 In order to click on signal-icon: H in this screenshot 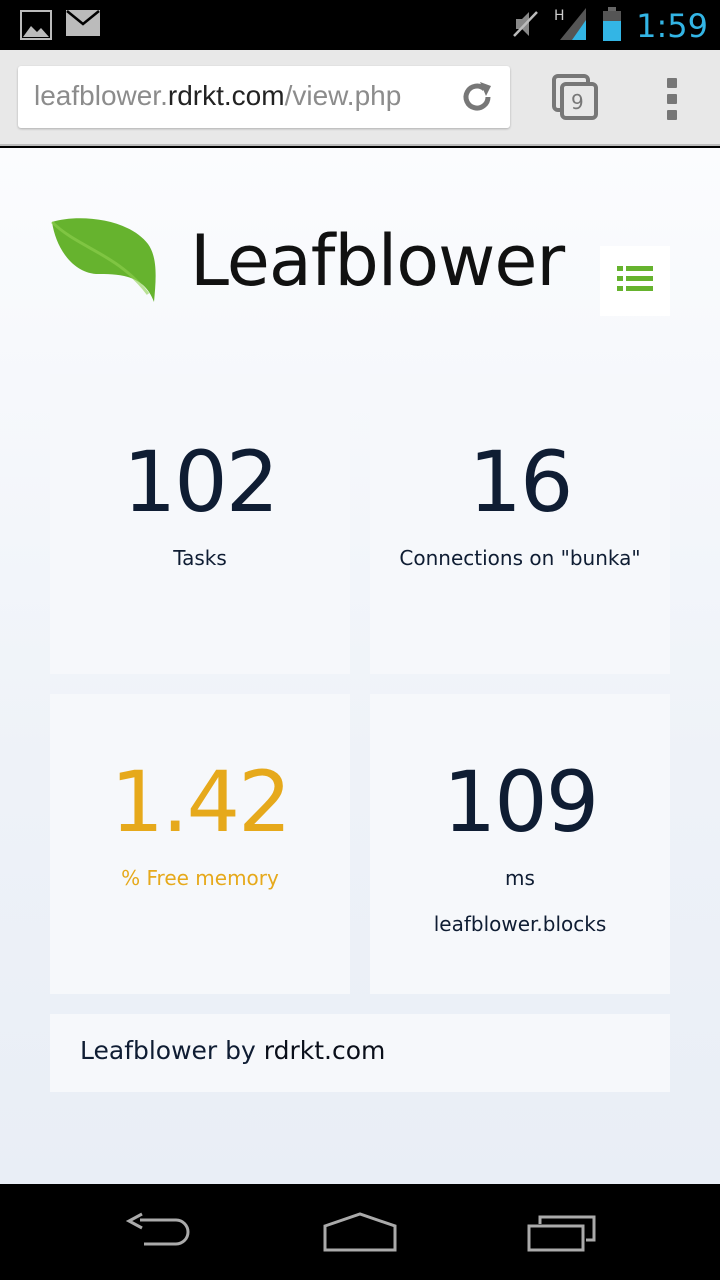, I will do `click(571, 26)`.